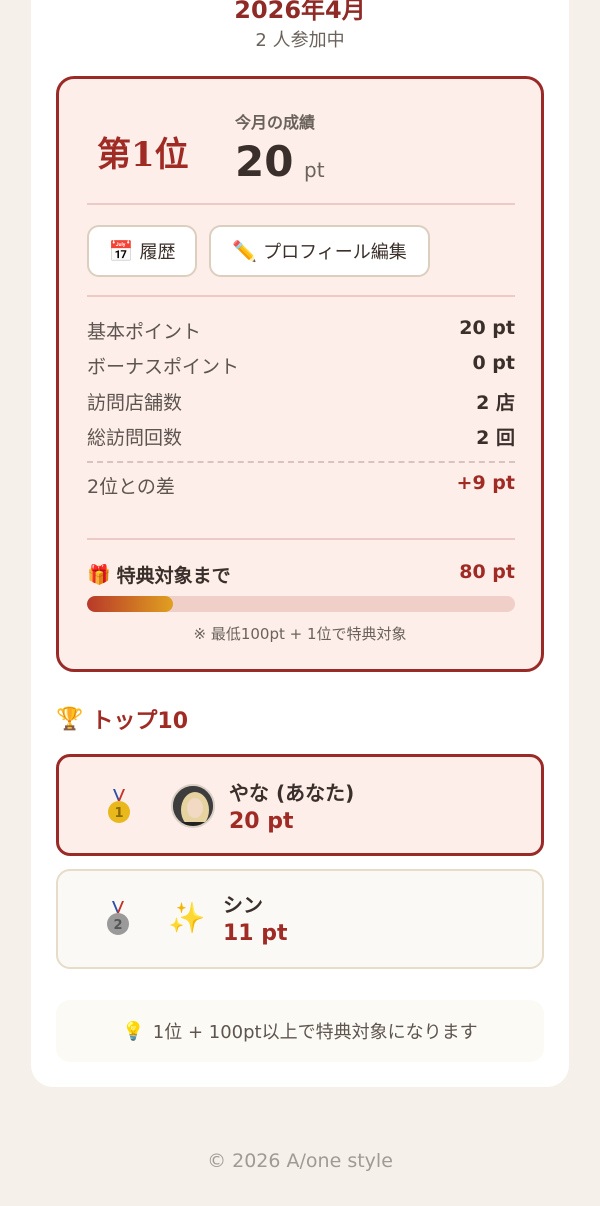  What do you see at coordinates (301, 485) in the screenshot?
I see `second-place-diff-row: 2位との差 +9 pt` at bounding box center [301, 485].